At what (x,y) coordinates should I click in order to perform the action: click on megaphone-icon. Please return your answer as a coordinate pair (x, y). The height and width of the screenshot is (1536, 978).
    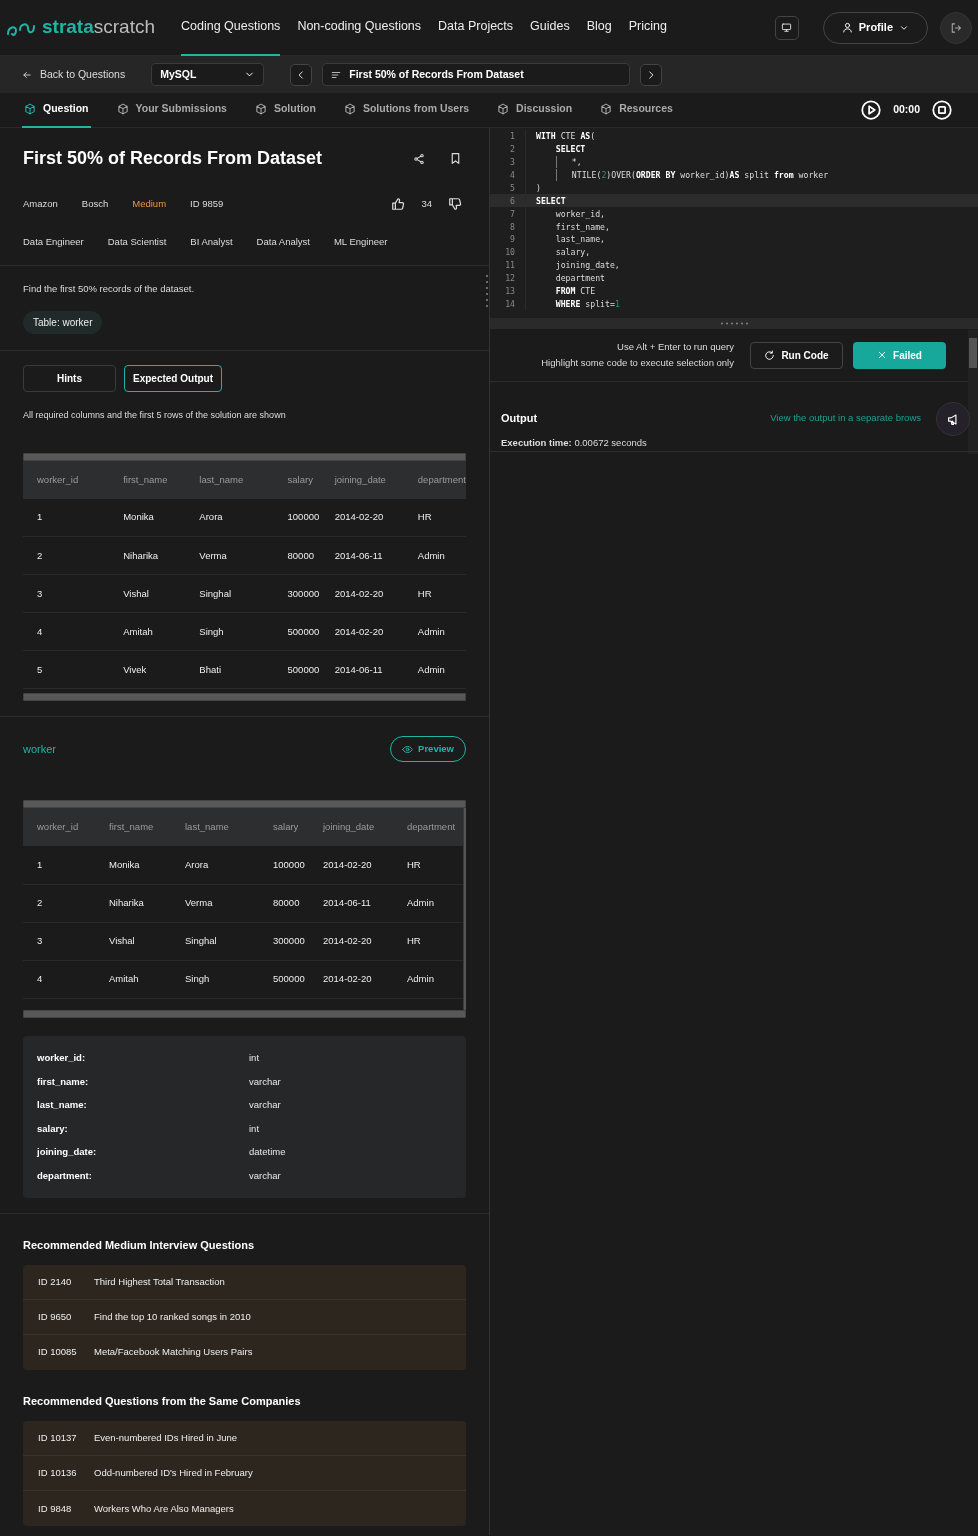
    Looking at the image, I should click on (953, 419).